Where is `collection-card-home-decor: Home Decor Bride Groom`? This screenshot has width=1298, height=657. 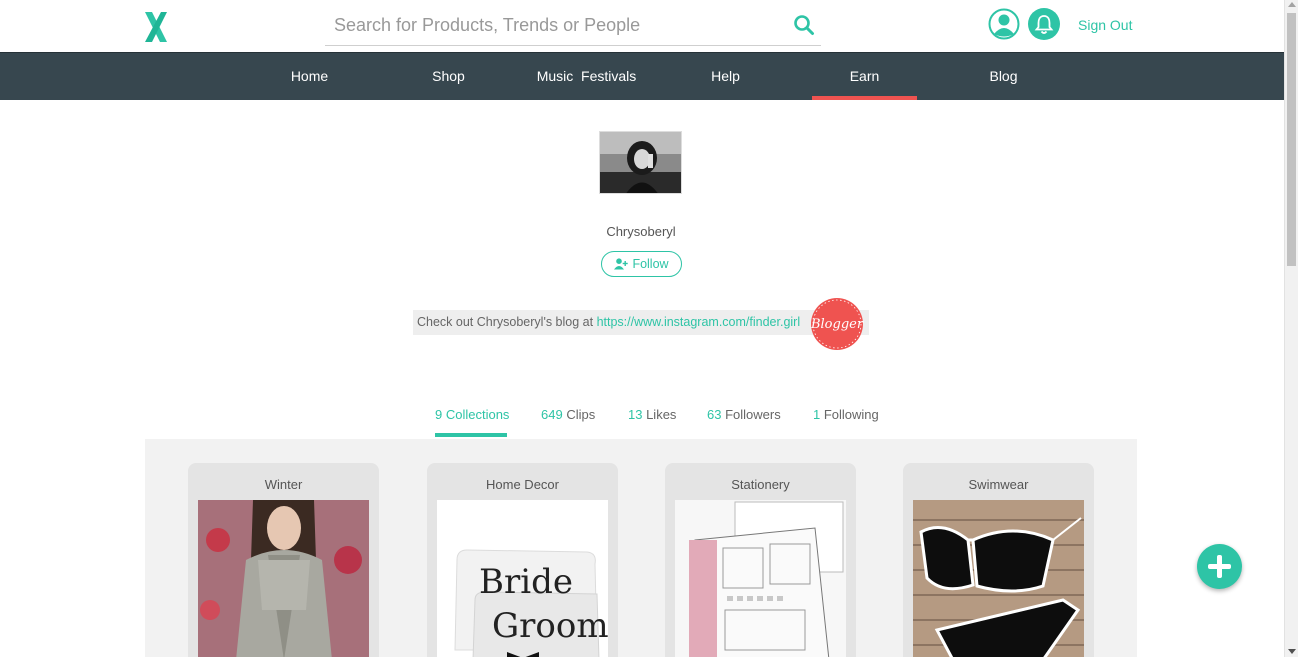
collection-card-home-decor: Home Decor Bride Groom is located at coordinates (522, 560).